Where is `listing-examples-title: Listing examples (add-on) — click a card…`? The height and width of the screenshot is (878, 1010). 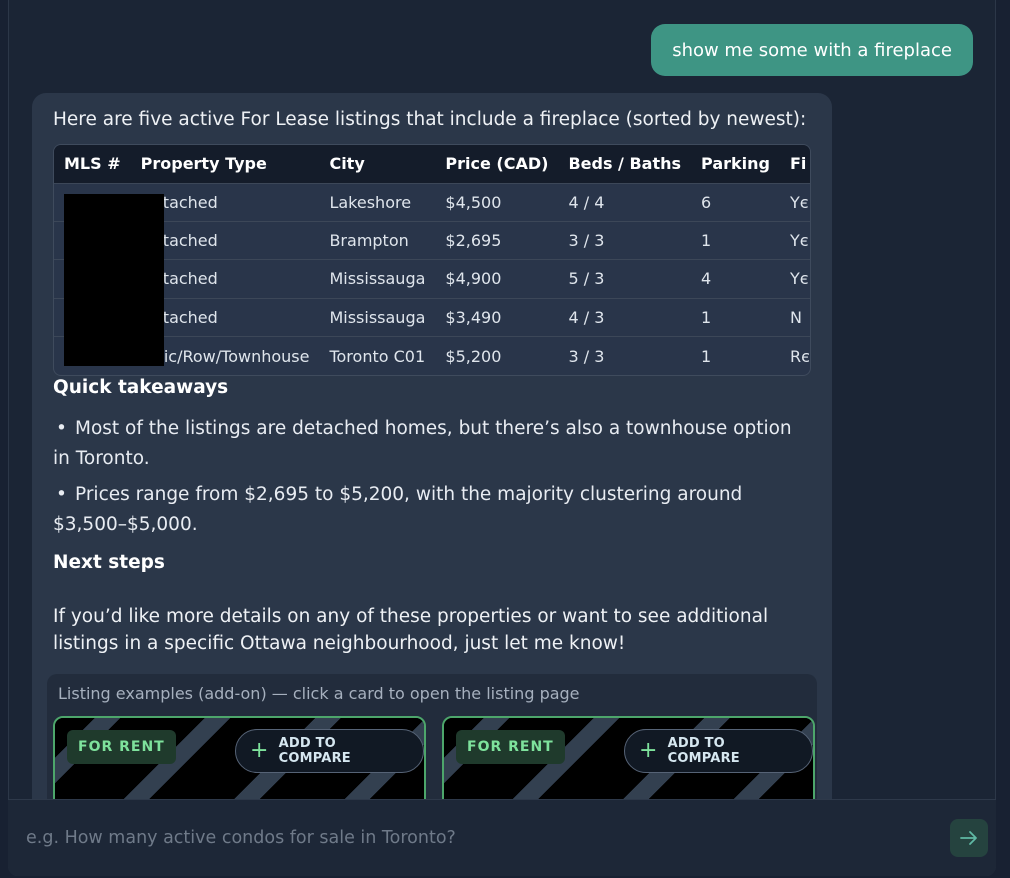
listing-examples-title: Listing examples (add-on) — click a card… is located at coordinates (319, 693).